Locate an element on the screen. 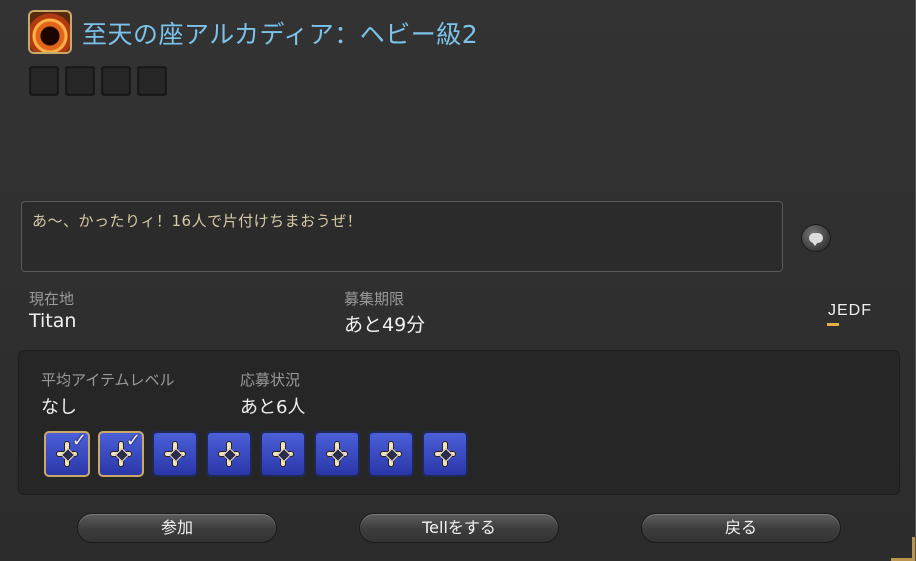 The width and height of the screenshot is (916, 561). location-label: 現在地 is located at coordinates (52, 299).